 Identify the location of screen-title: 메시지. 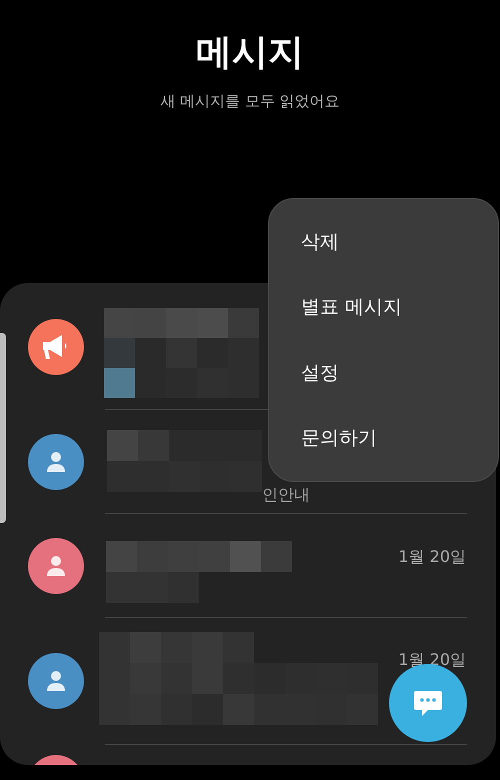
(250, 53).